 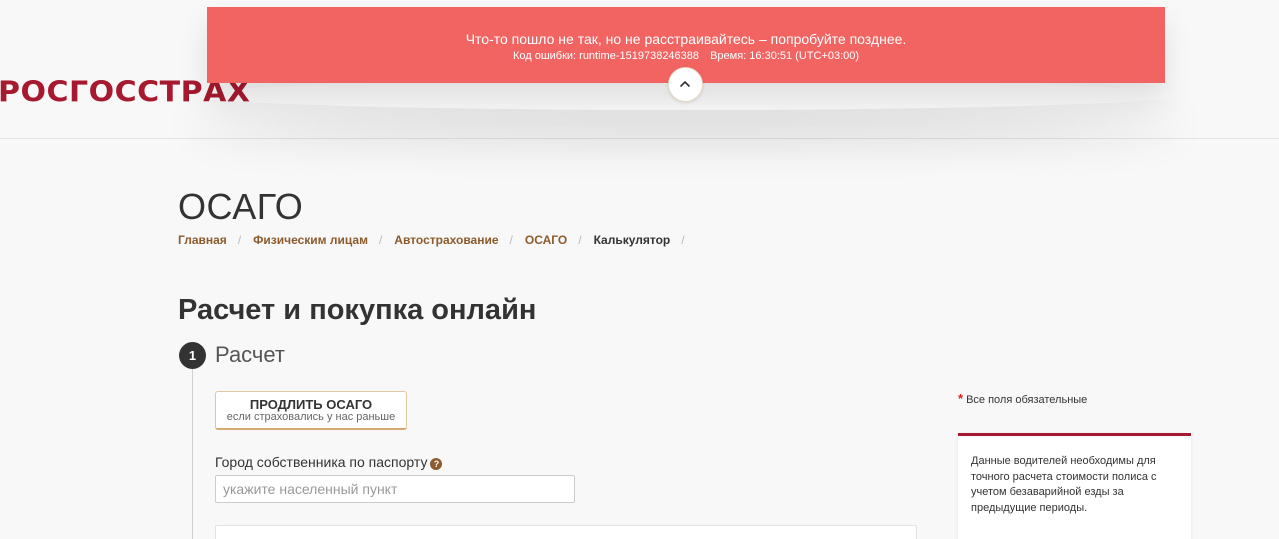 What do you see at coordinates (321, 462) in the screenshot?
I see `city-field-label-text: Город собственника по паспорту` at bounding box center [321, 462].